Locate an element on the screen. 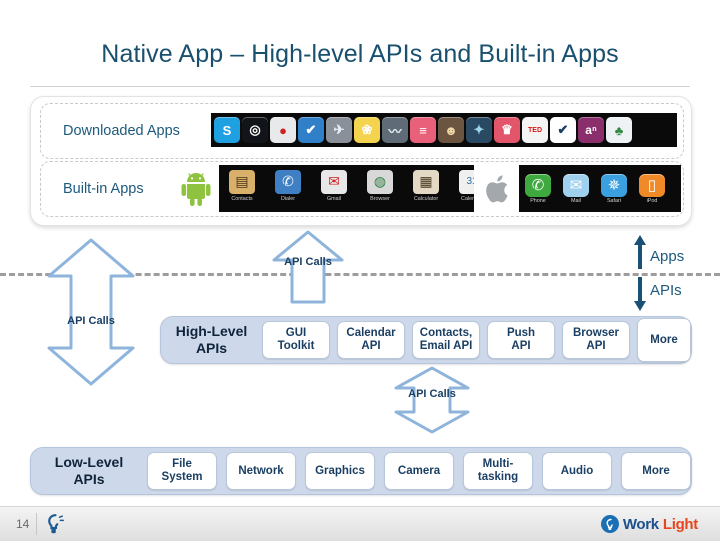 Image resolution: width=720 pixels, height=541 pixels. builtin-apps-label: Built-in Apps is located at coordinates (103, 189).